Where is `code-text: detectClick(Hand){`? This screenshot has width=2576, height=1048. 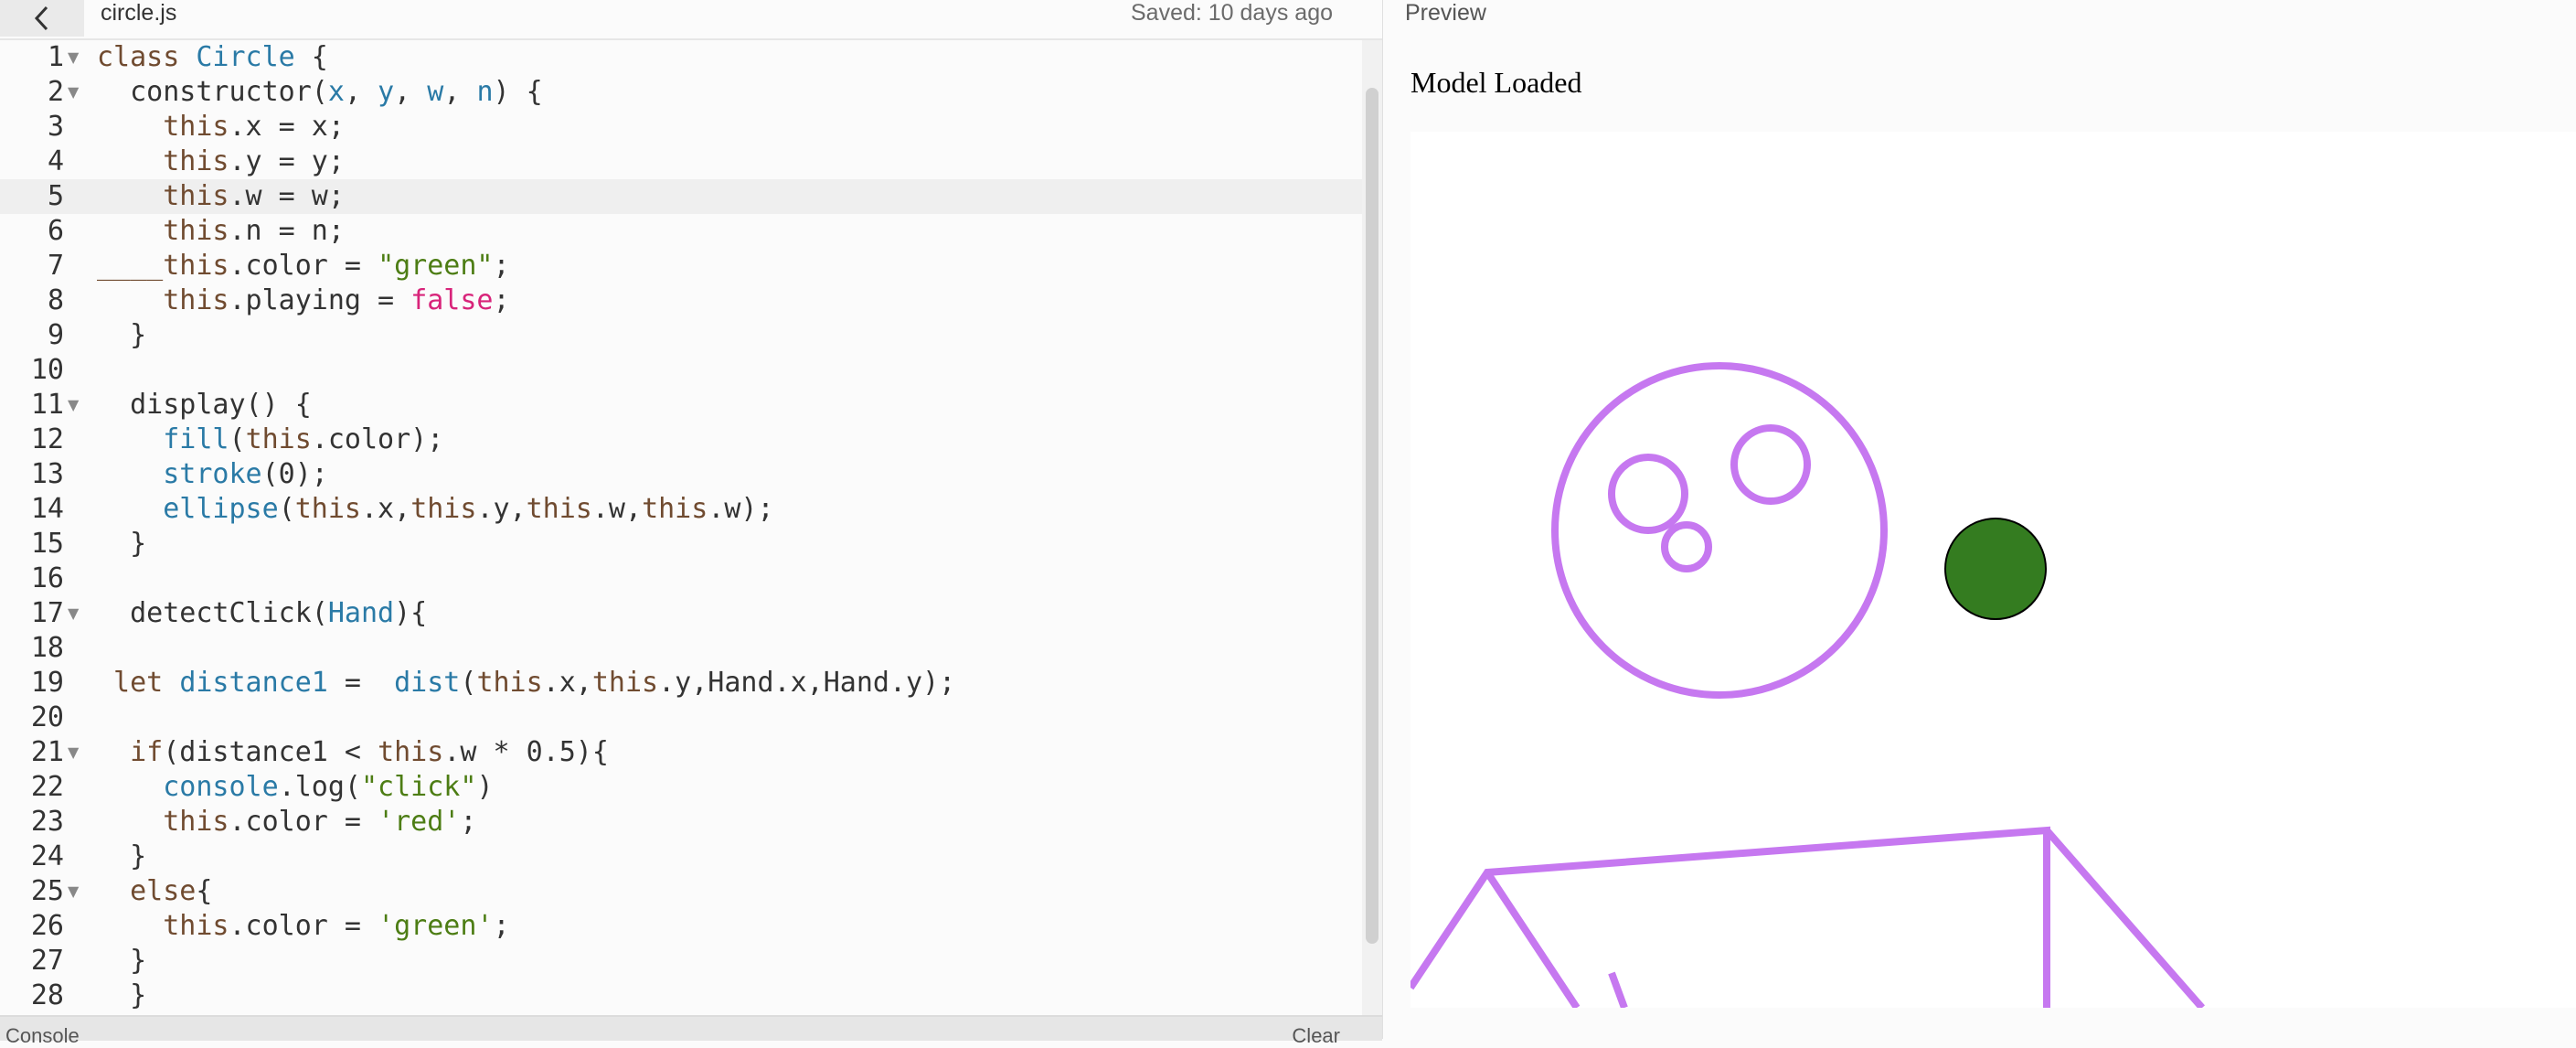
code-text: detectClick(Hand){ is located at coordinates (262, 613).